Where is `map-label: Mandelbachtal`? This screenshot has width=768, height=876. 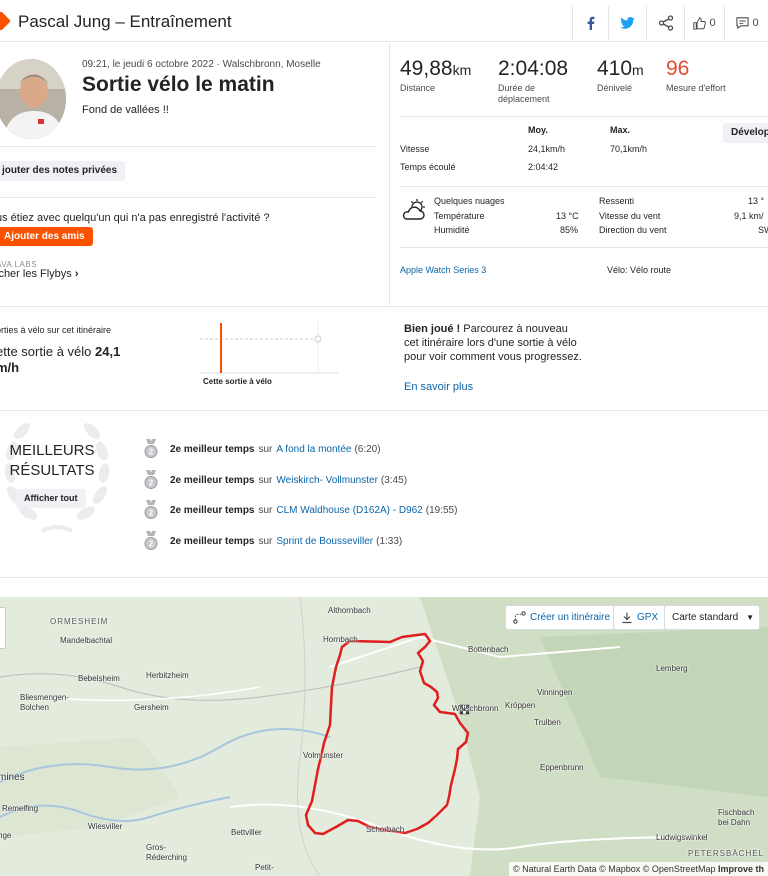
map-label: Mandelbachtal is located at coordinates (86, 640).